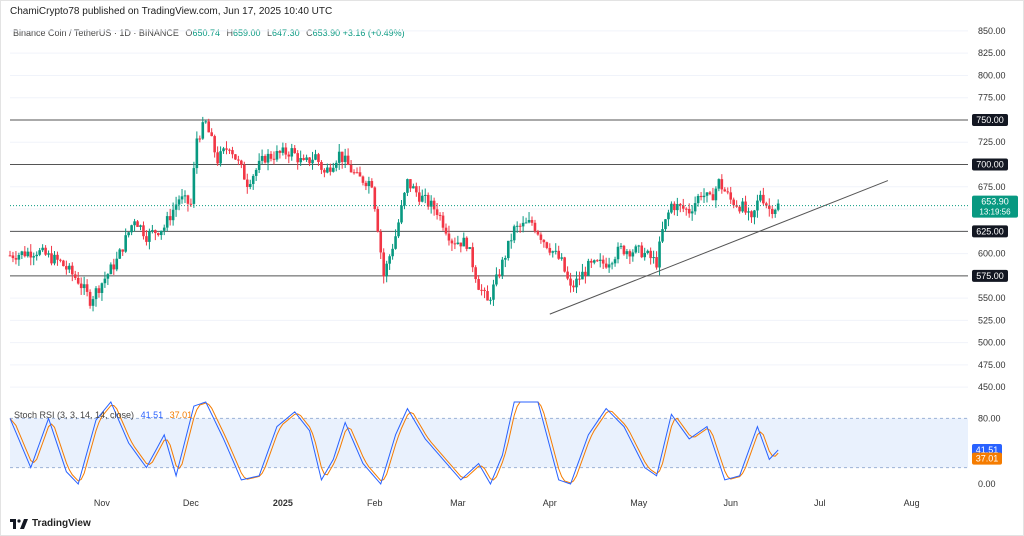 This screenshot has height=536, width=1024. I want to click on time-tick-label: Aug, so click(912, 503).